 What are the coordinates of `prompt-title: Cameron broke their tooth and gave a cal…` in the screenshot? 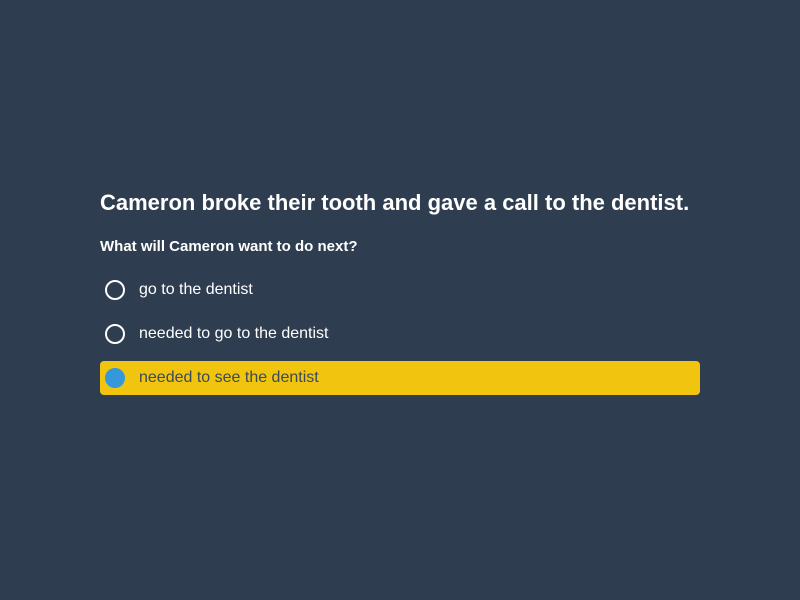 It's located at (395, 202).